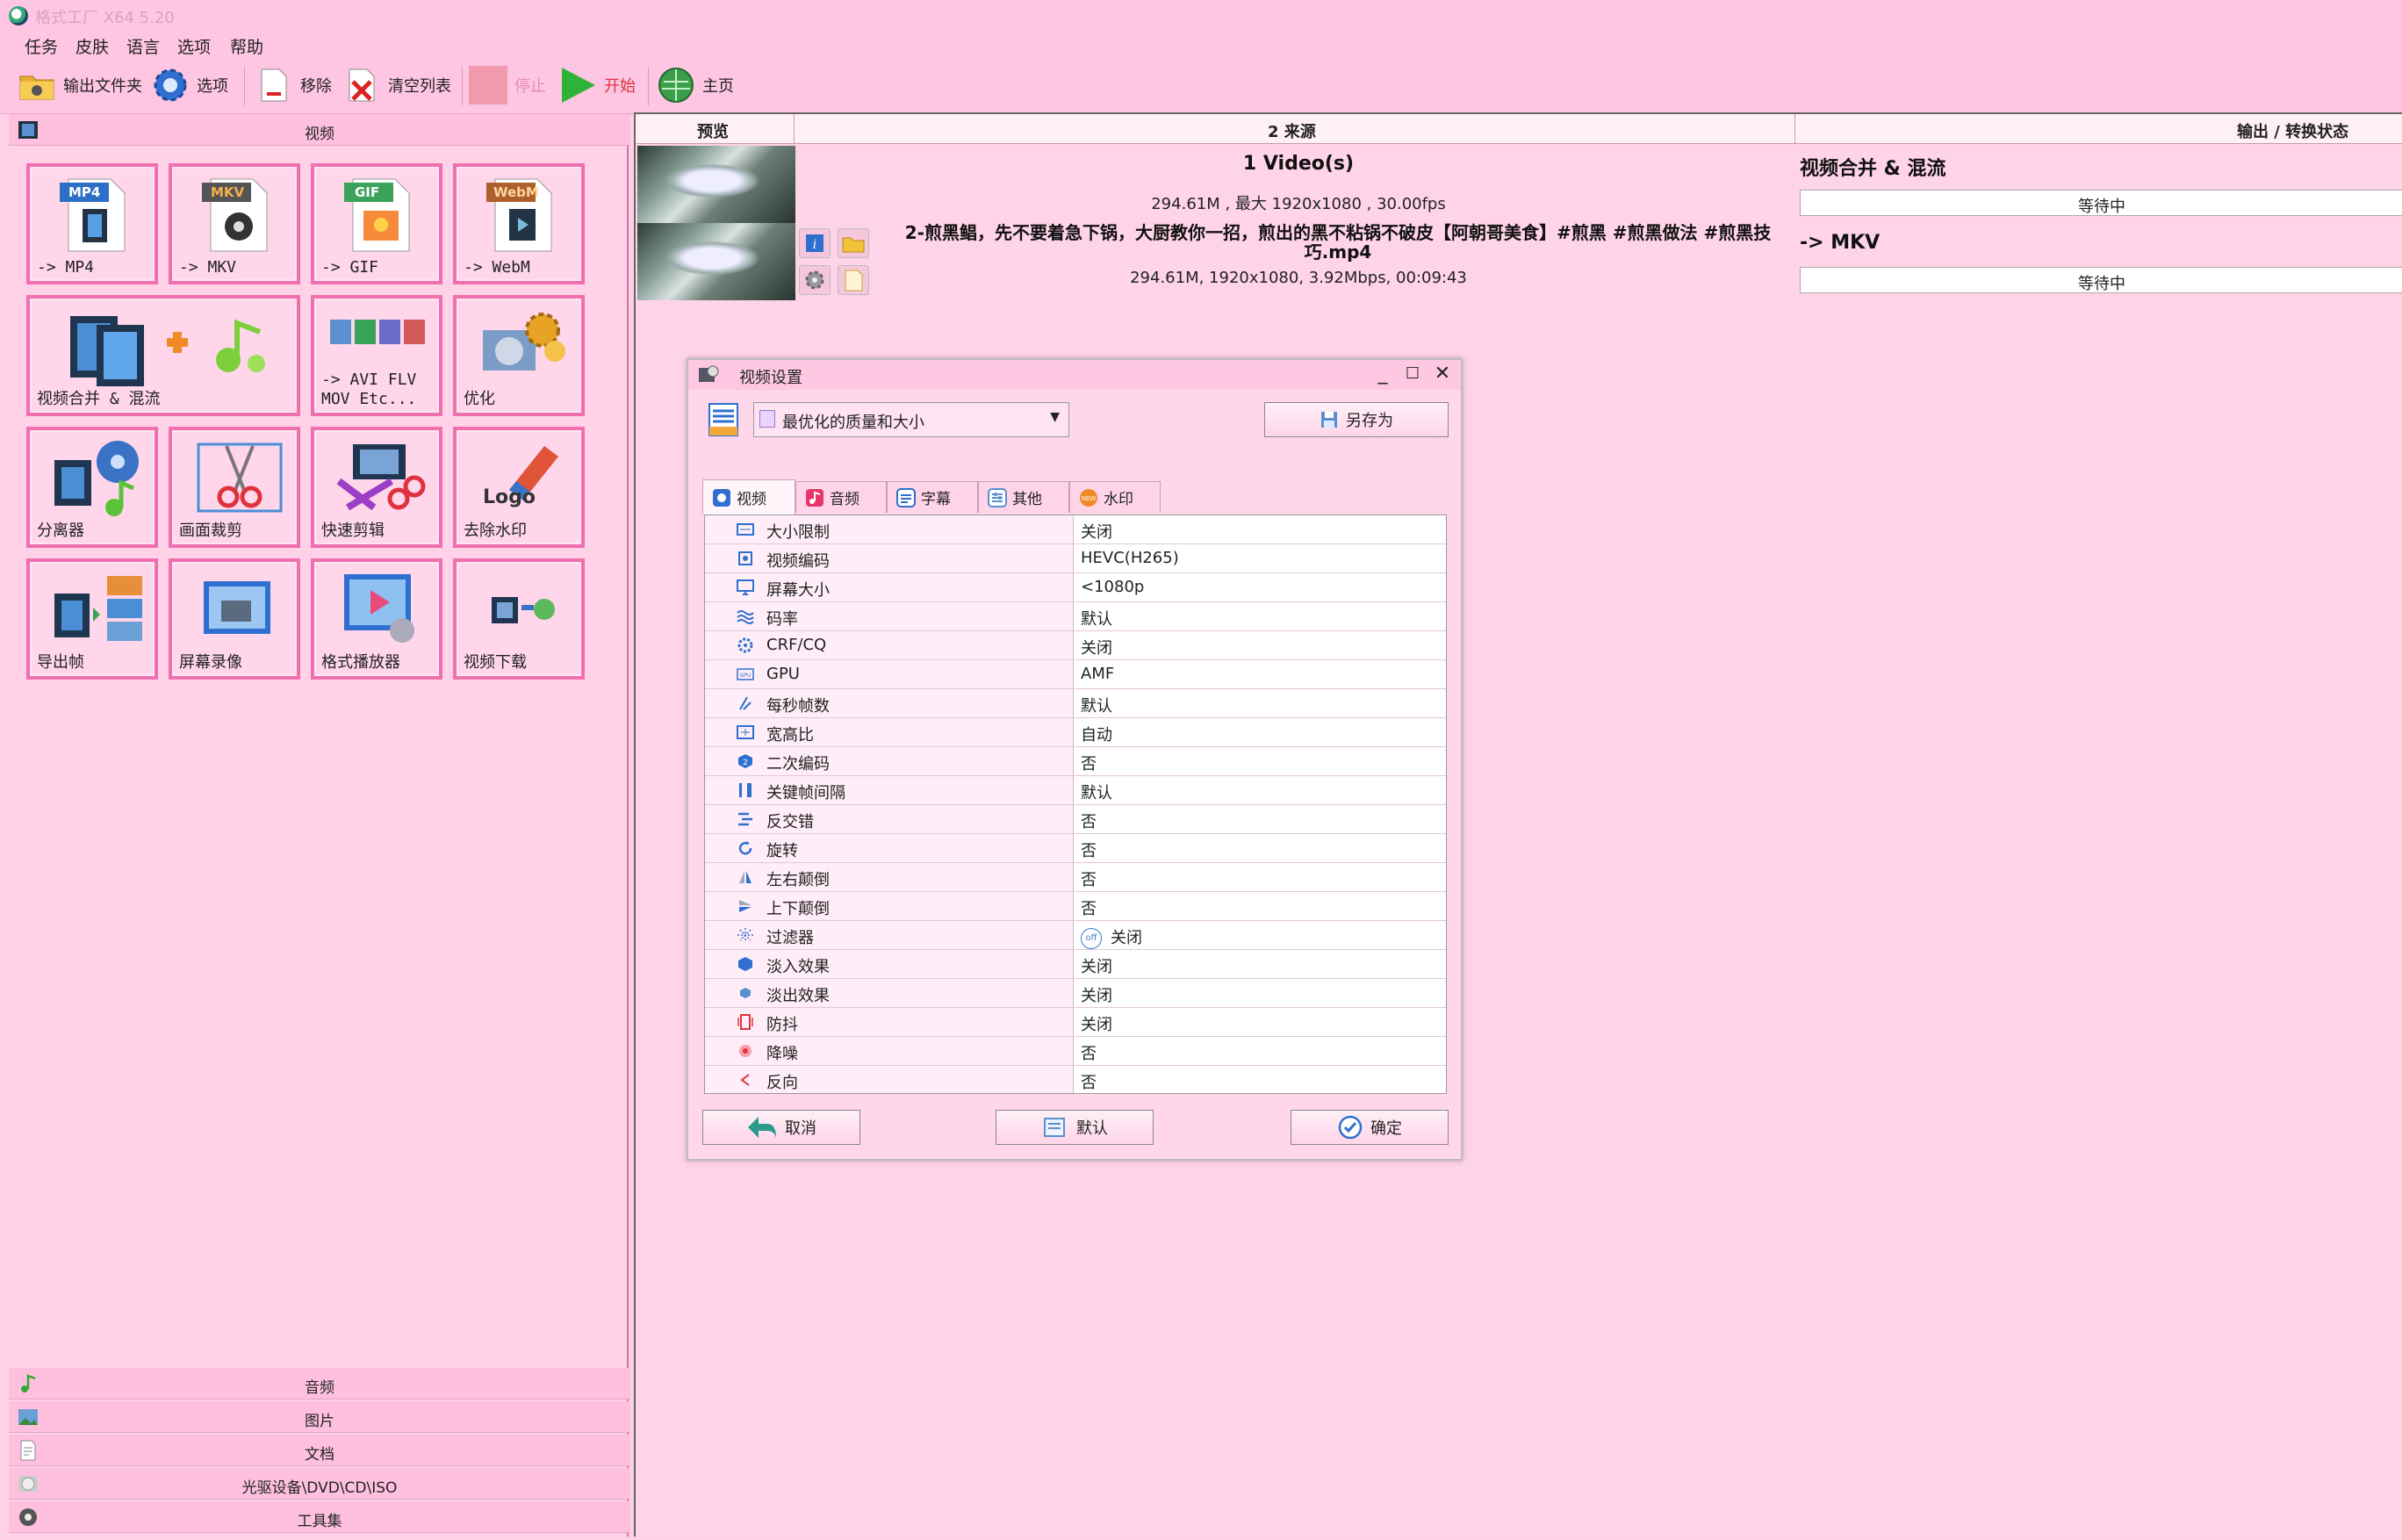 Image resolution: width=2402 pixels, height=1540 pixels. Describe the element at coordinates (1075, 935) in the screenshot. I see `setting-row-filter: 过滤器 off 关闭` at that location.